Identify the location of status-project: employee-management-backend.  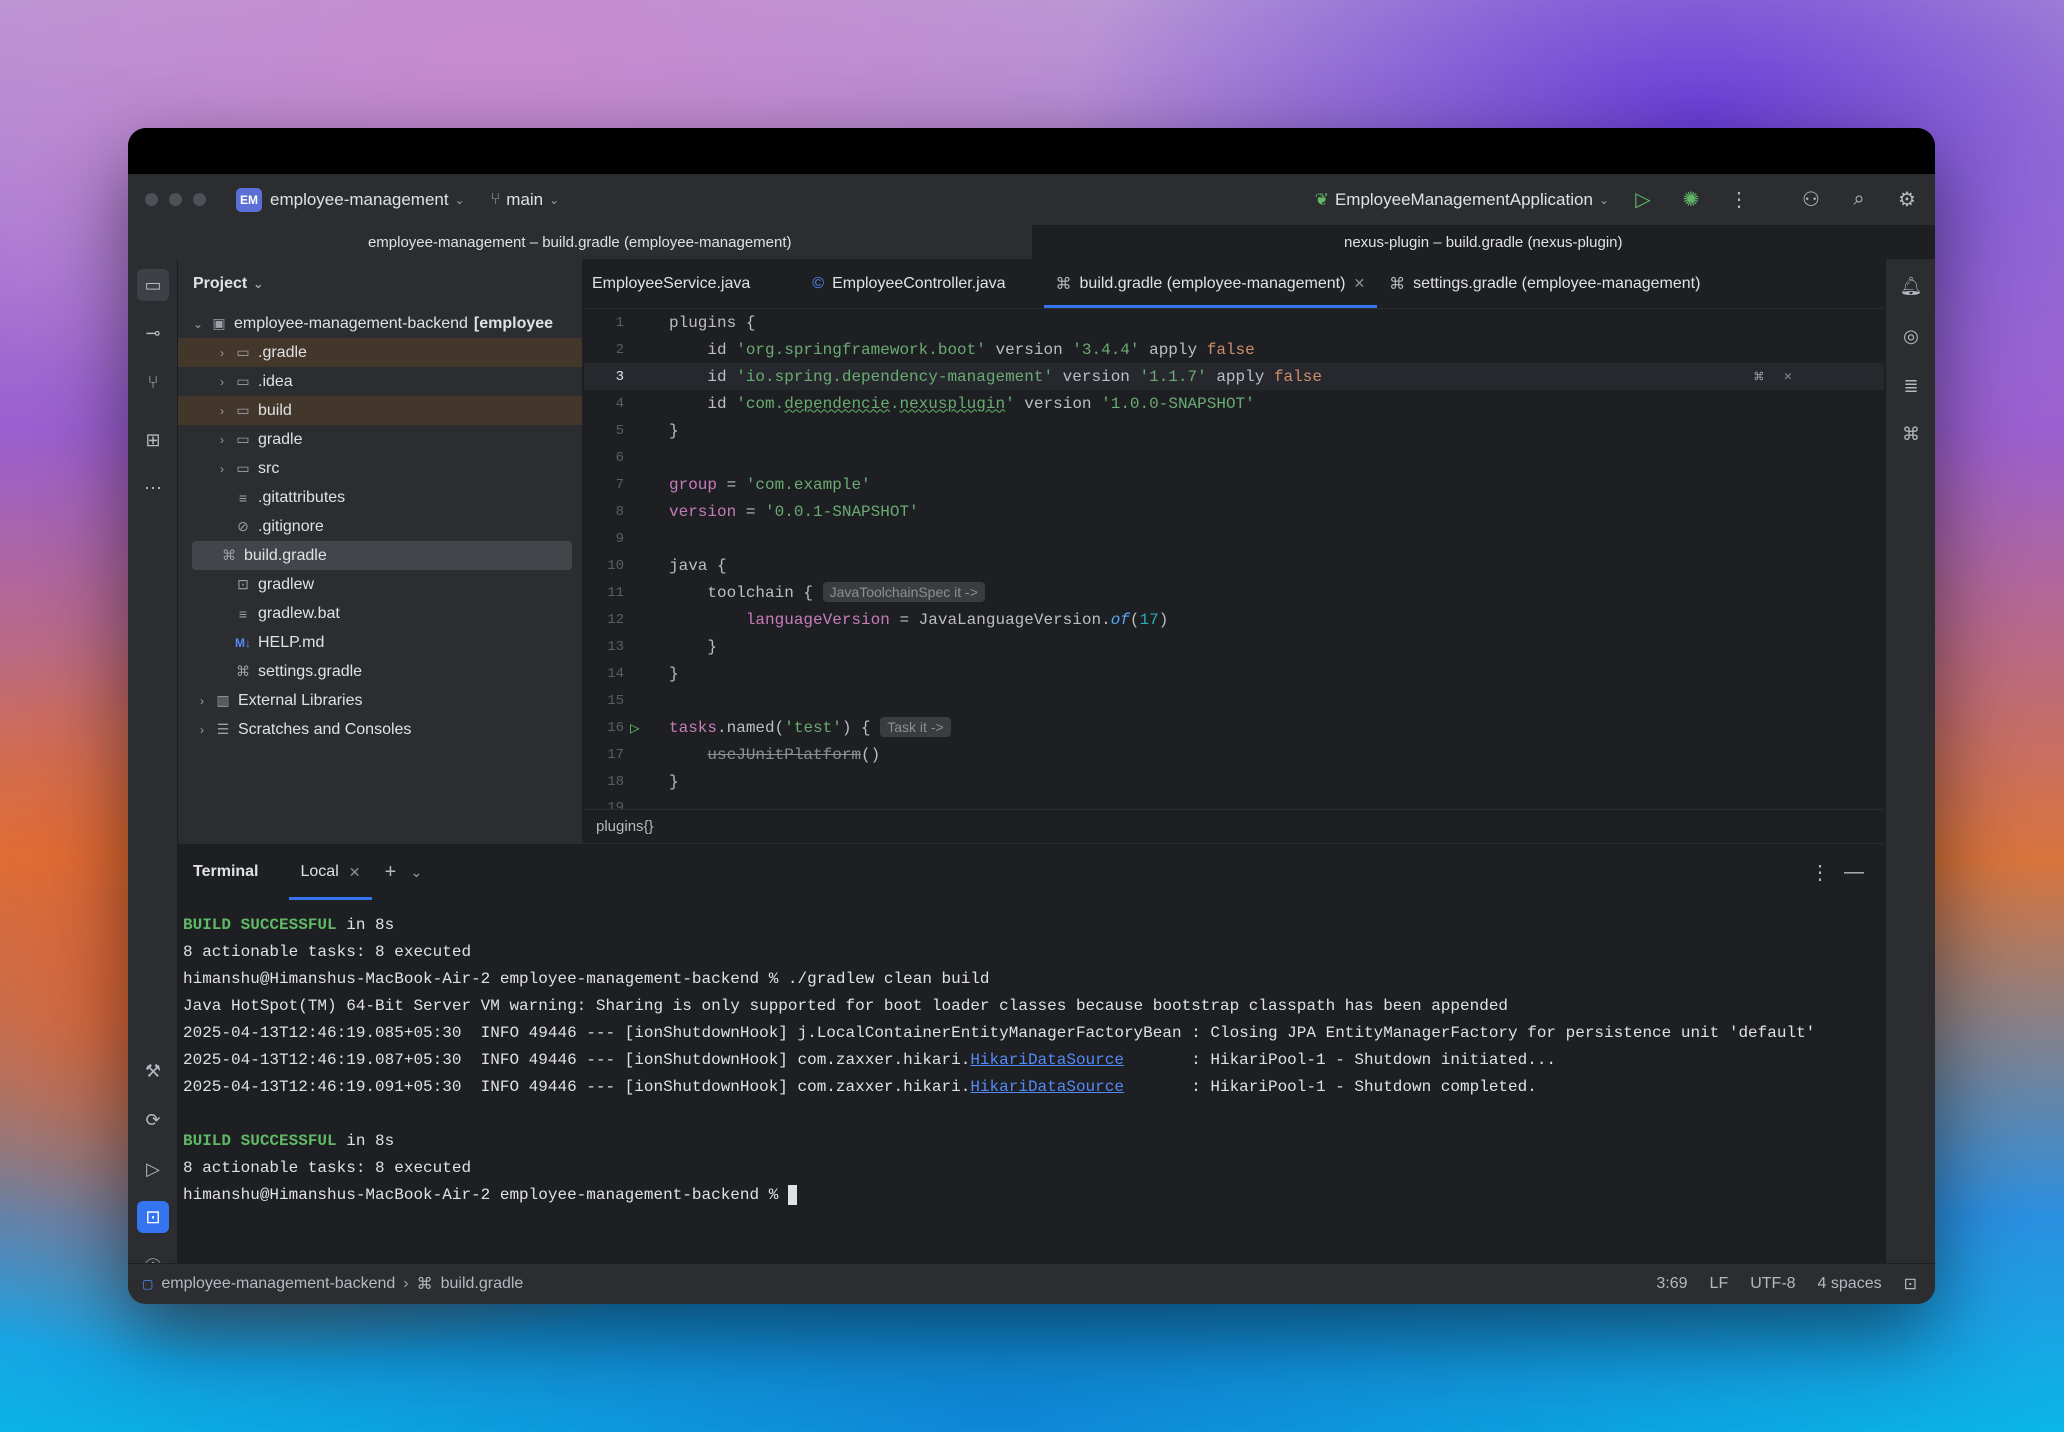
(278, 1284).